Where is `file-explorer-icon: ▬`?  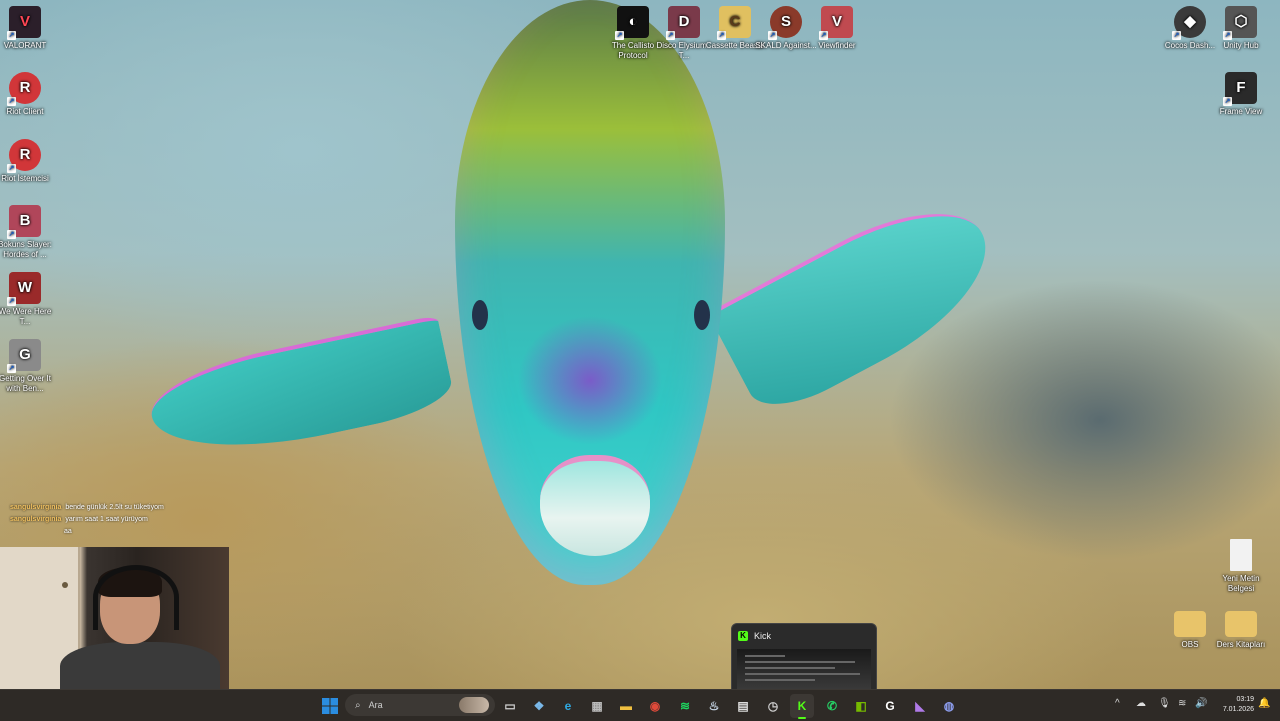 file-explorer-icon: ▬ is located at coordinates (626, 706).